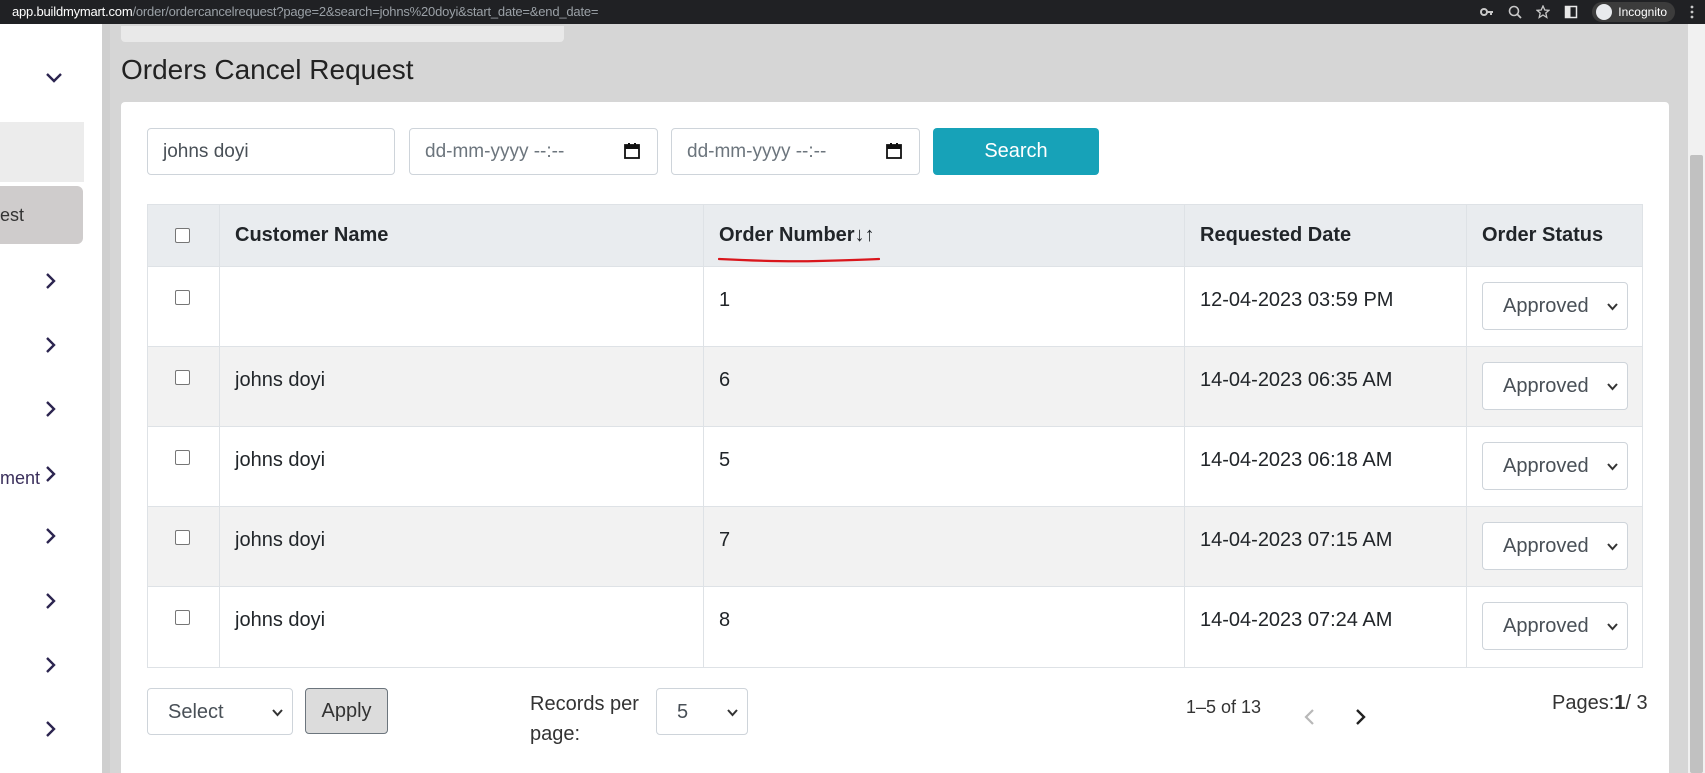 This screenshot has height=773, width=1705. I want to click on search-button: Search, so click(1016, 151).